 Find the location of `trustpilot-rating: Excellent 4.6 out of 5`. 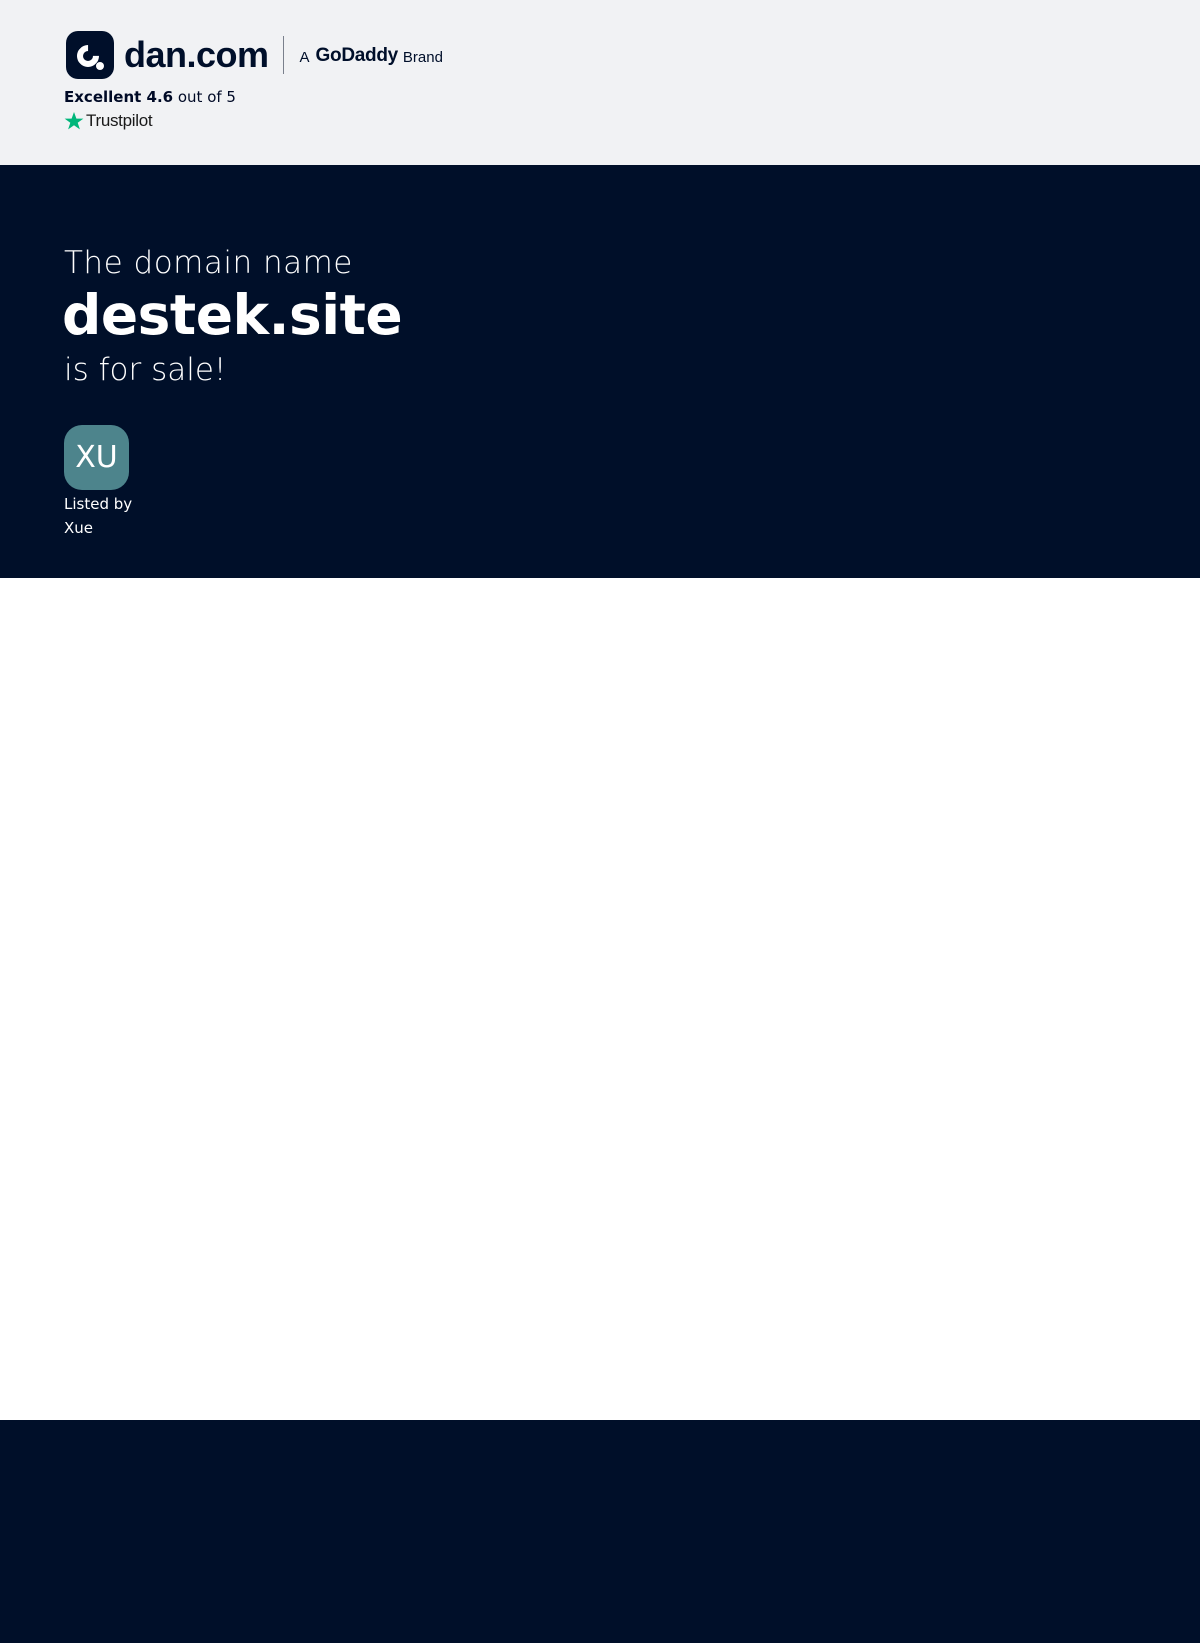

trustpilot-rating: Excellent 4.6 out of 5 is located at coordinates (150, 97).